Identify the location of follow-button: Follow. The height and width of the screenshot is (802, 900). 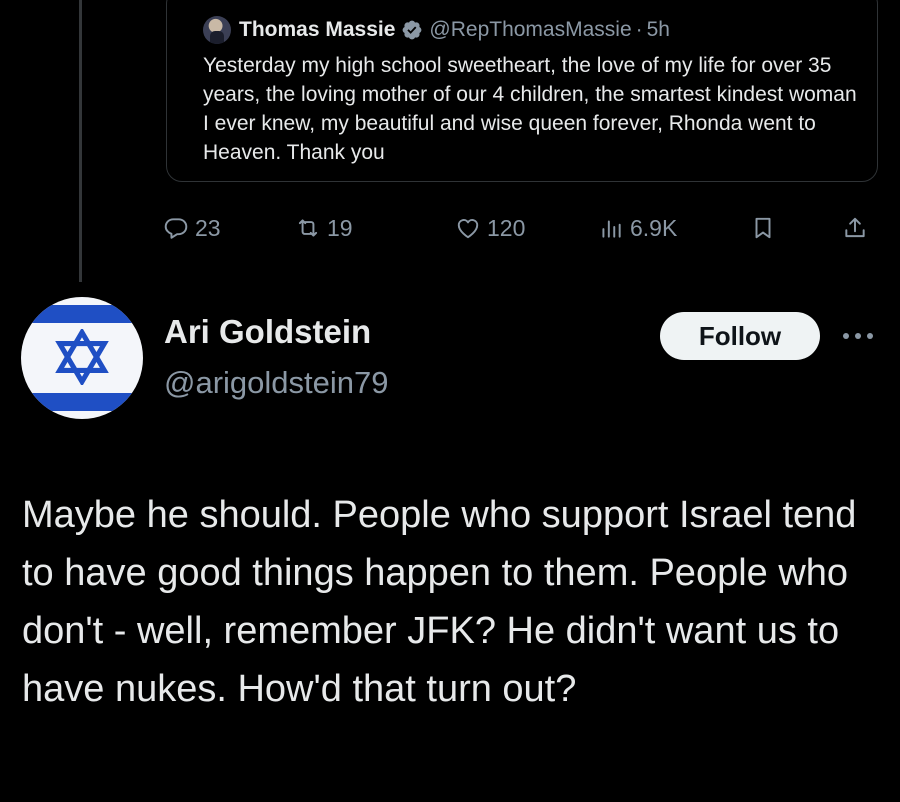
(740, 336).